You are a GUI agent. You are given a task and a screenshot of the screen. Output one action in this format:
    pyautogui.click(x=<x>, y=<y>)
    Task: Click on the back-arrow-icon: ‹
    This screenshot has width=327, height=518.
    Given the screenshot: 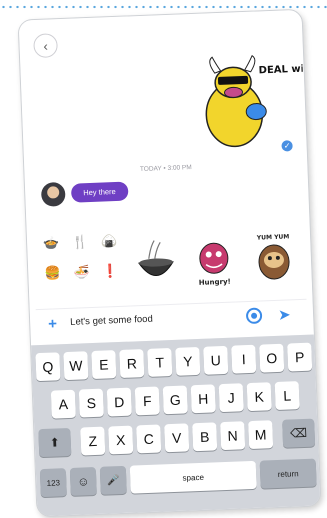 What is the action you would take?
    pyautogui.click(x=46, y=46)
    